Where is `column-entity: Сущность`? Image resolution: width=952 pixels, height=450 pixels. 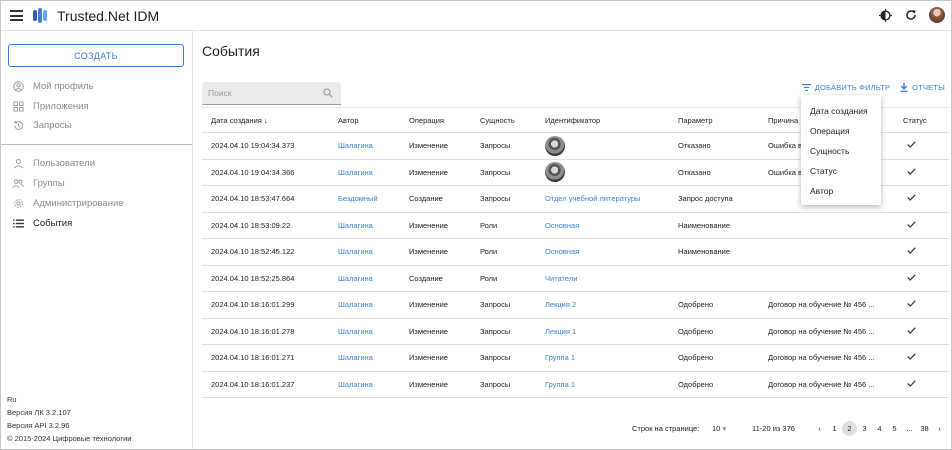
column-entity: Сущность is located at coordinates (503, 120).